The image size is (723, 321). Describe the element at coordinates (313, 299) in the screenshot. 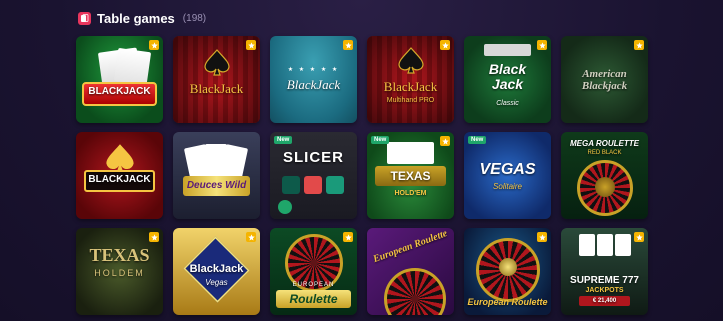

I see `game-title: Roulette` at that location.